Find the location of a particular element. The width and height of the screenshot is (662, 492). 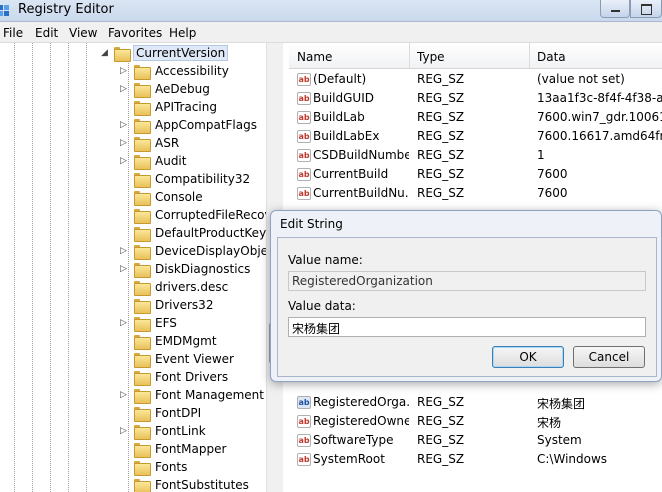

value-row: ab CSDBuildNumber REG_SZ 1 is located at coordinates (475, 155).